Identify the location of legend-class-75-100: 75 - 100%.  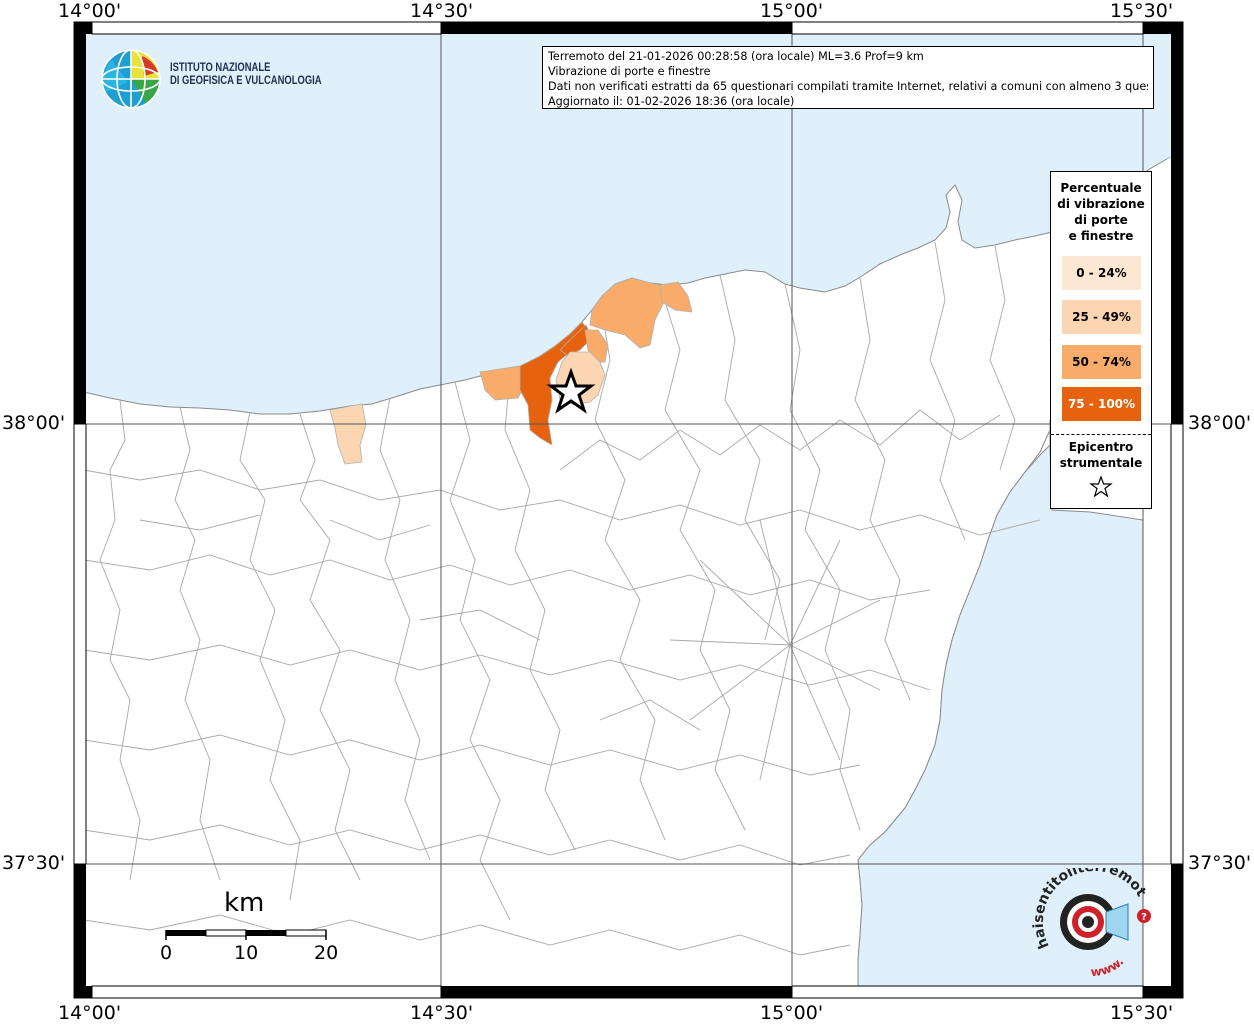
(1101, 404).